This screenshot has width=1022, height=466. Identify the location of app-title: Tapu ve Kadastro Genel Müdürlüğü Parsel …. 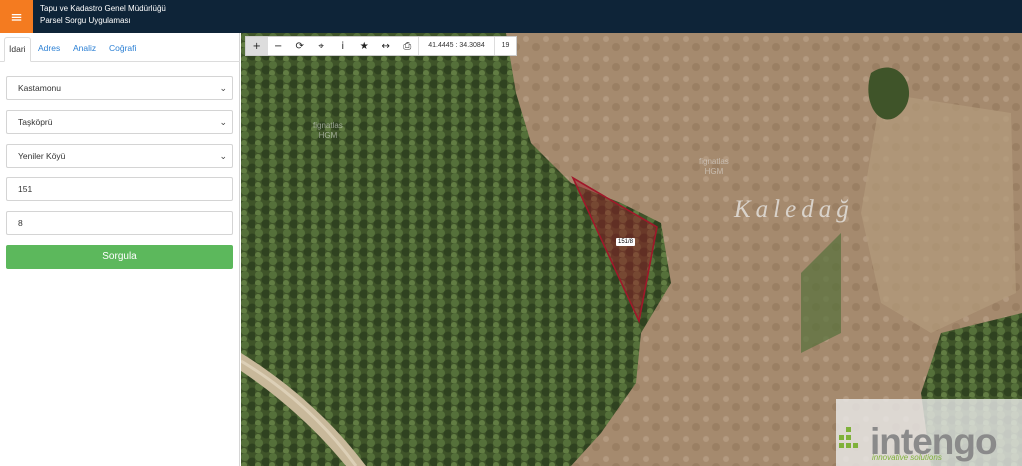
(103, 15).